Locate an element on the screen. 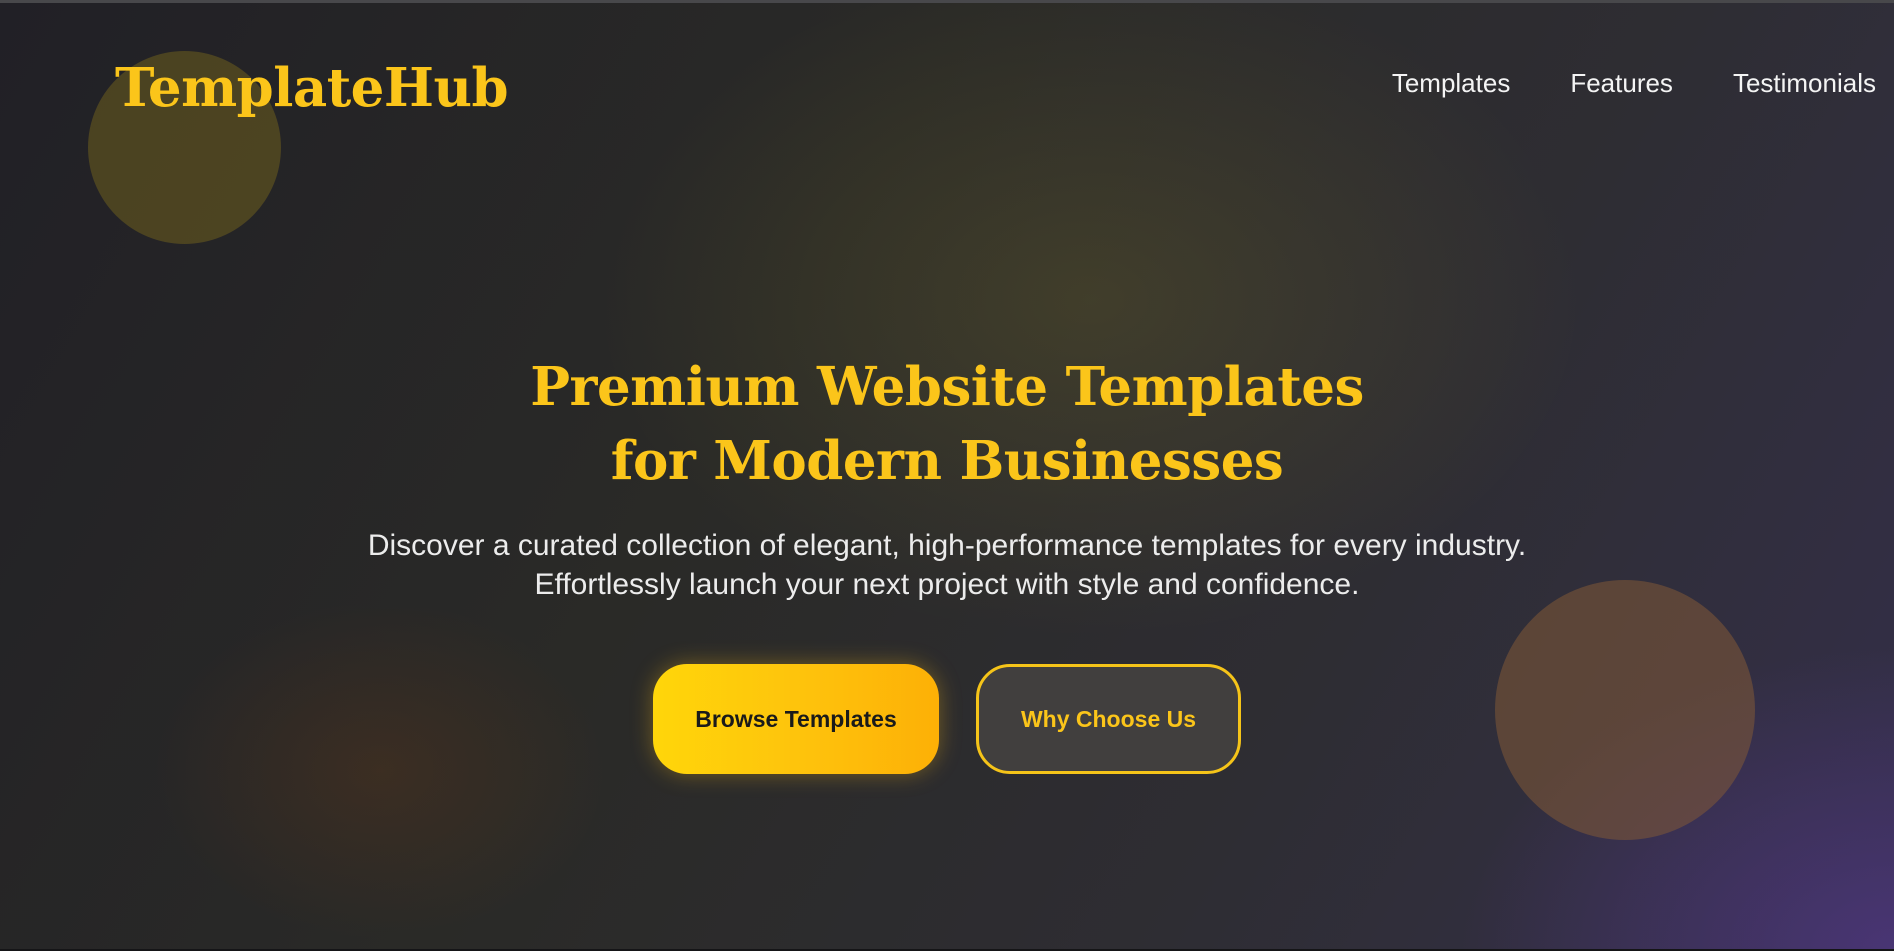 This screenshot has width=1894, height=951. hero-title-line-1: Premium Website Templates is located at coordinates (947, 387).